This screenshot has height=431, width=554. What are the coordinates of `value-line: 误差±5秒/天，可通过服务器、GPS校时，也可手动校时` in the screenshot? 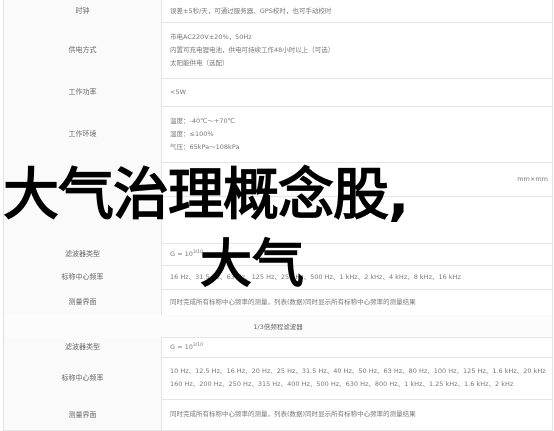 It's located at (251, 10).